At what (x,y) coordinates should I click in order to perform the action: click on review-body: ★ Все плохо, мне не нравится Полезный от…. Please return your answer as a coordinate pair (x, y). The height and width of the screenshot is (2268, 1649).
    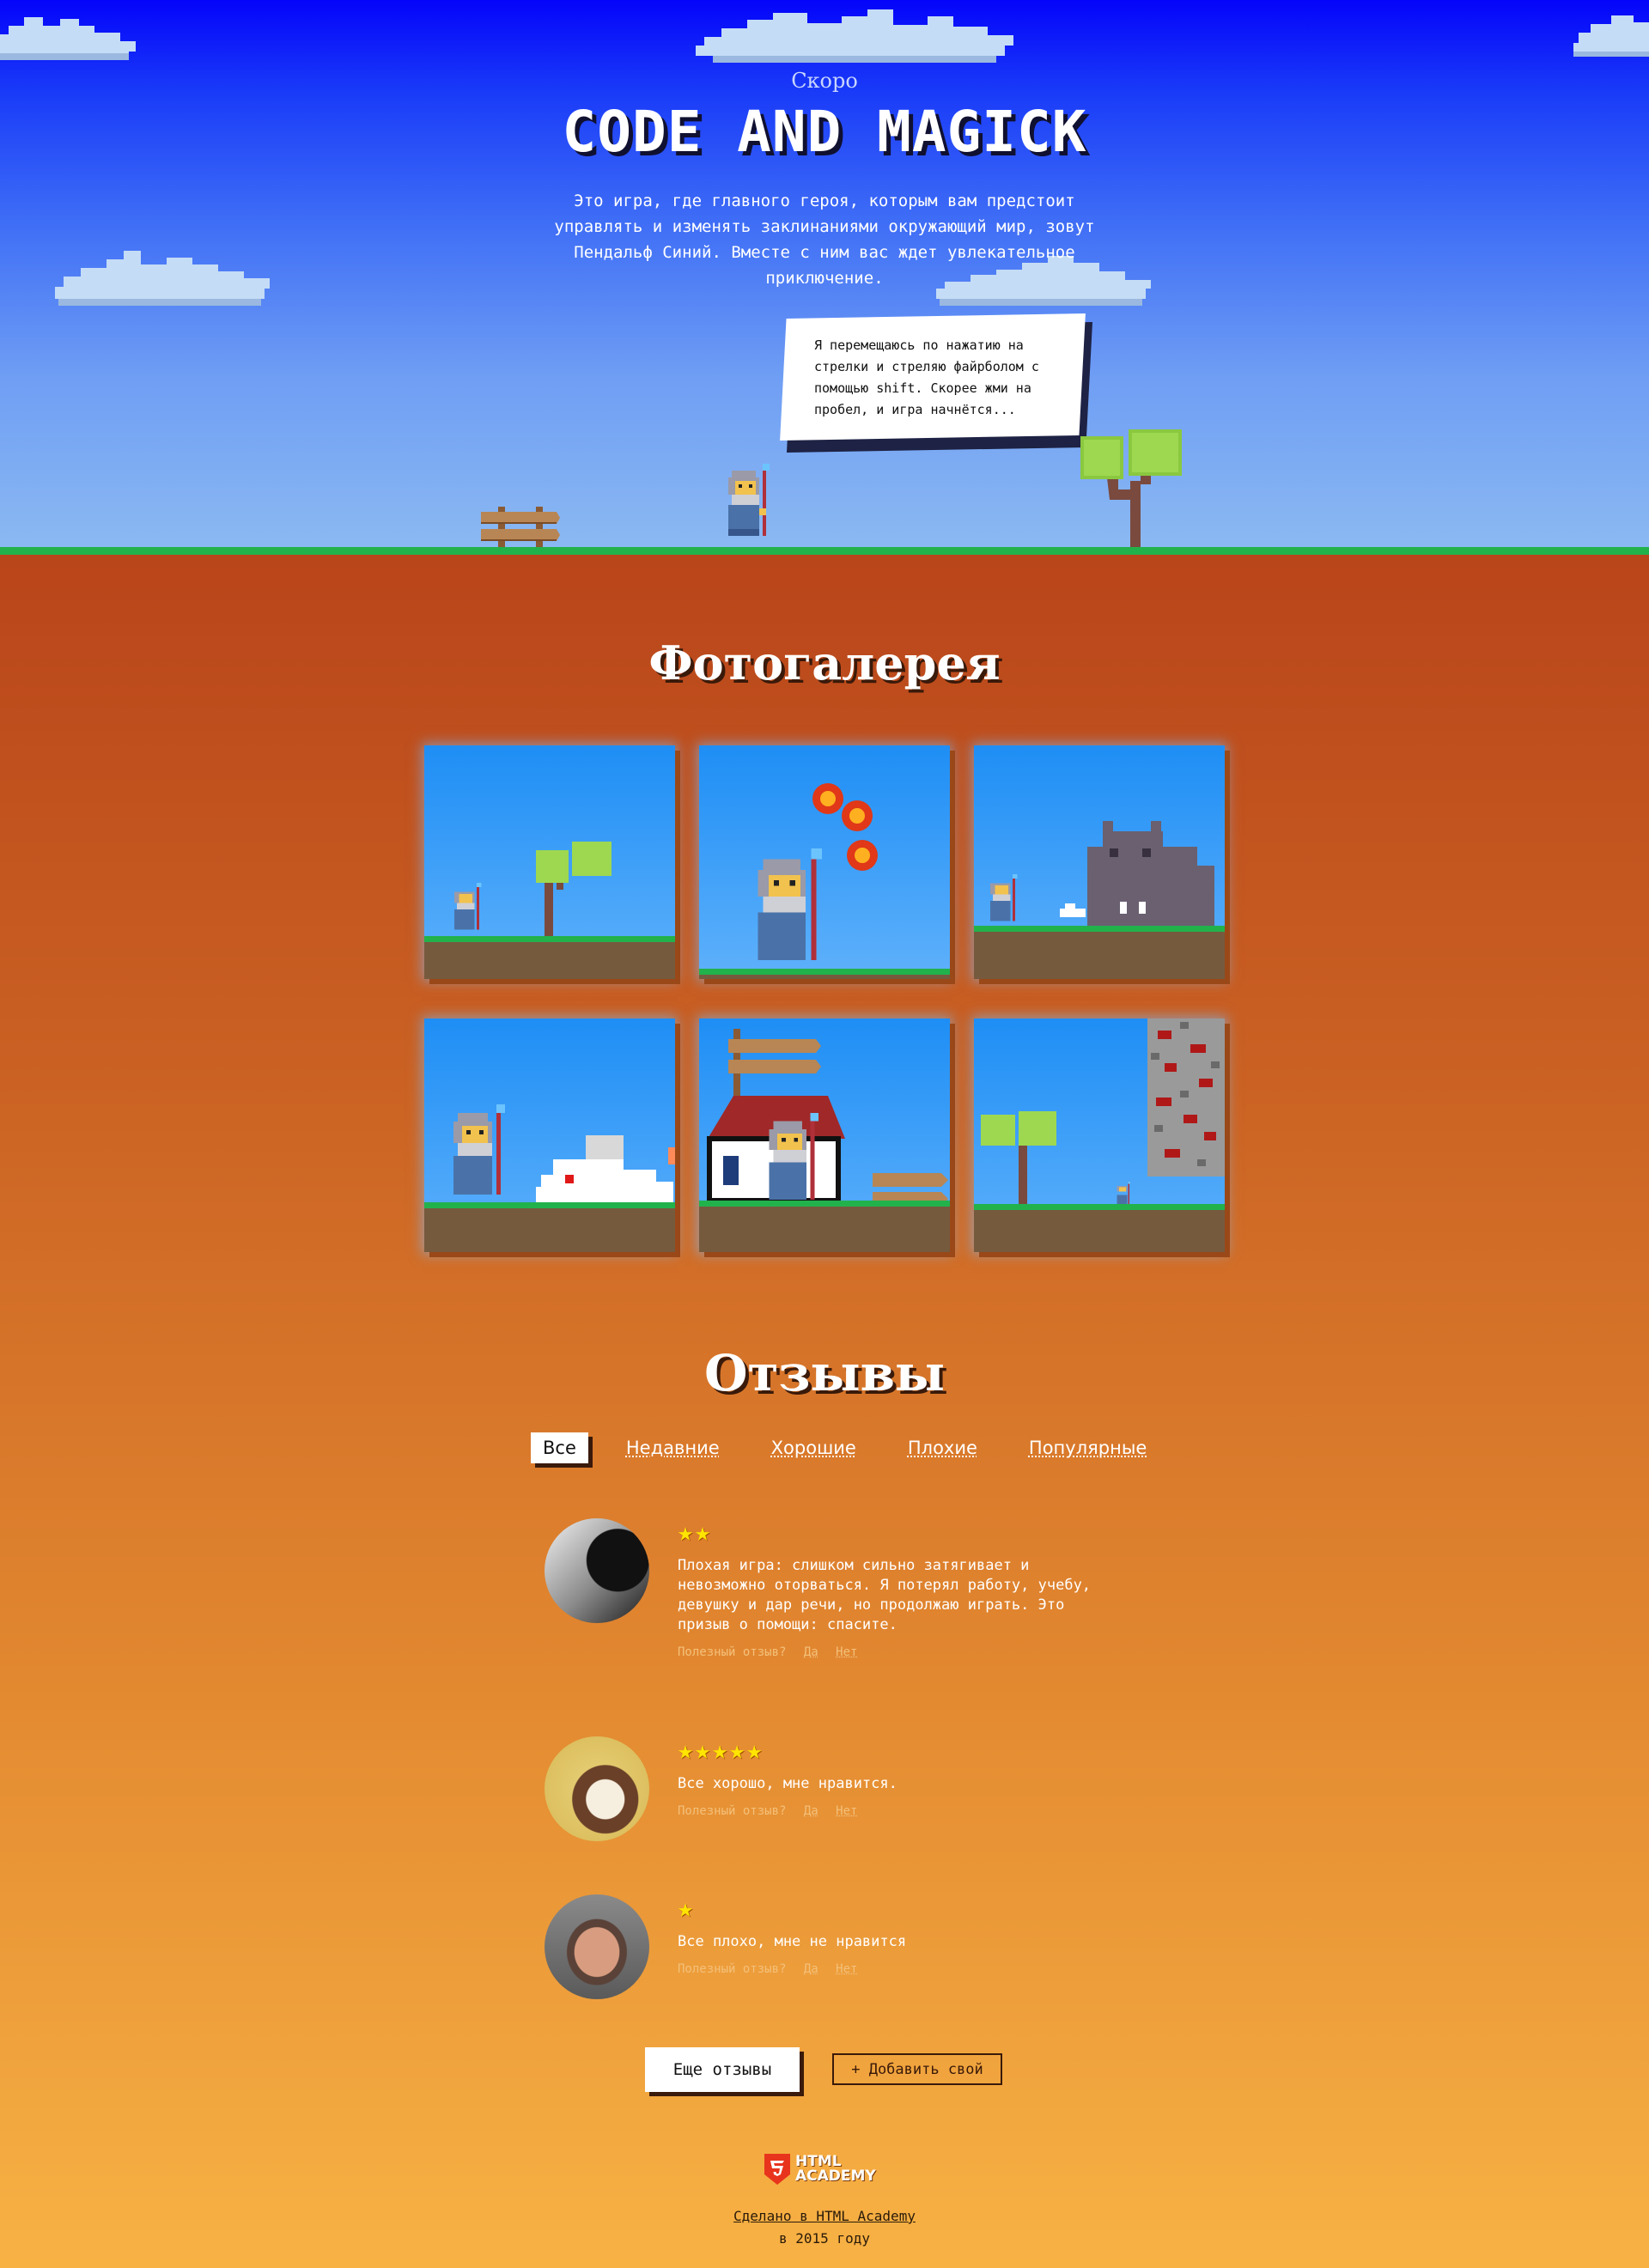
    Looking at the image, I should click on (901, 1935).